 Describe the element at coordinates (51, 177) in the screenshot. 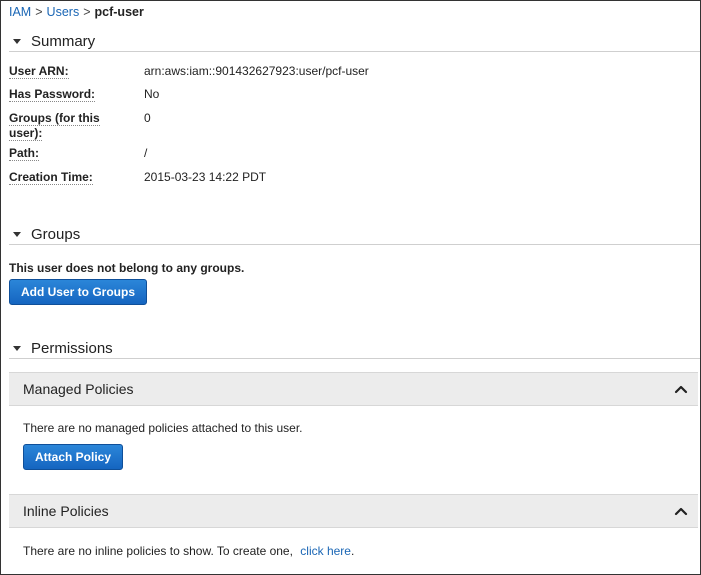

I see `creation-time-label: Creation Time:` at that location.